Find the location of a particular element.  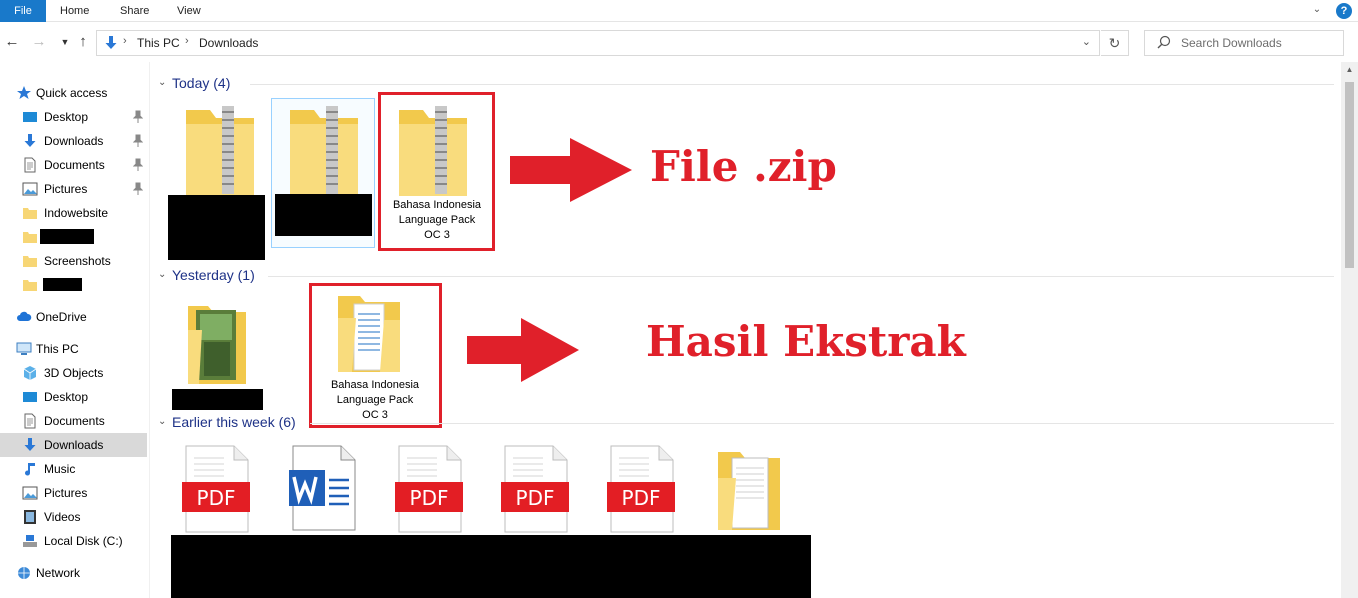

recent-locations-icon: ▼ is located at coordinates (65, 42).